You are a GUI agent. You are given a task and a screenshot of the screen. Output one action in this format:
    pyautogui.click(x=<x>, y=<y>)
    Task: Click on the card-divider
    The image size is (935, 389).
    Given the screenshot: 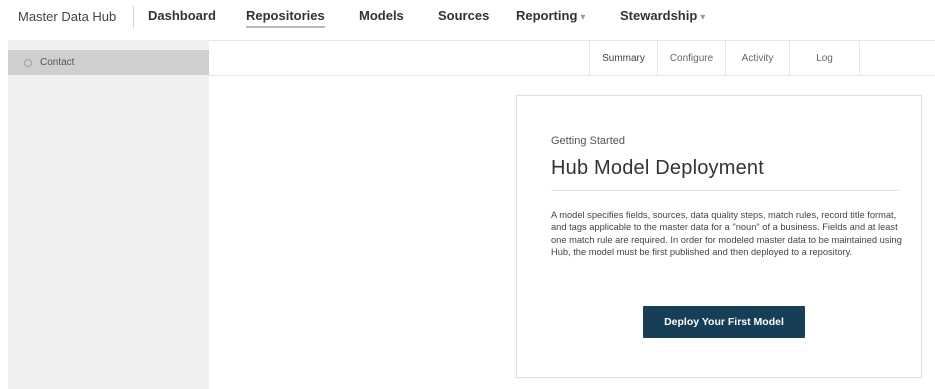 What is the action you would take?
    pyautogui.click(x=725, y=190)
    